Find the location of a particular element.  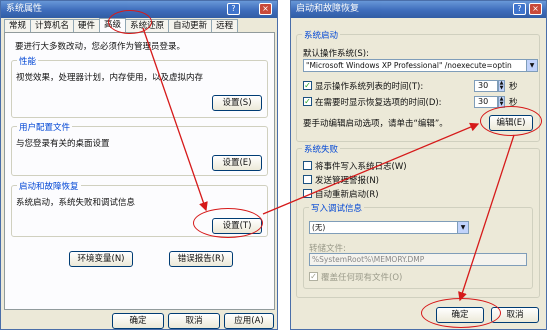

startup-recovery-description: 系统启动，系统失败和调试信息 is located at coordinates (76, 203).